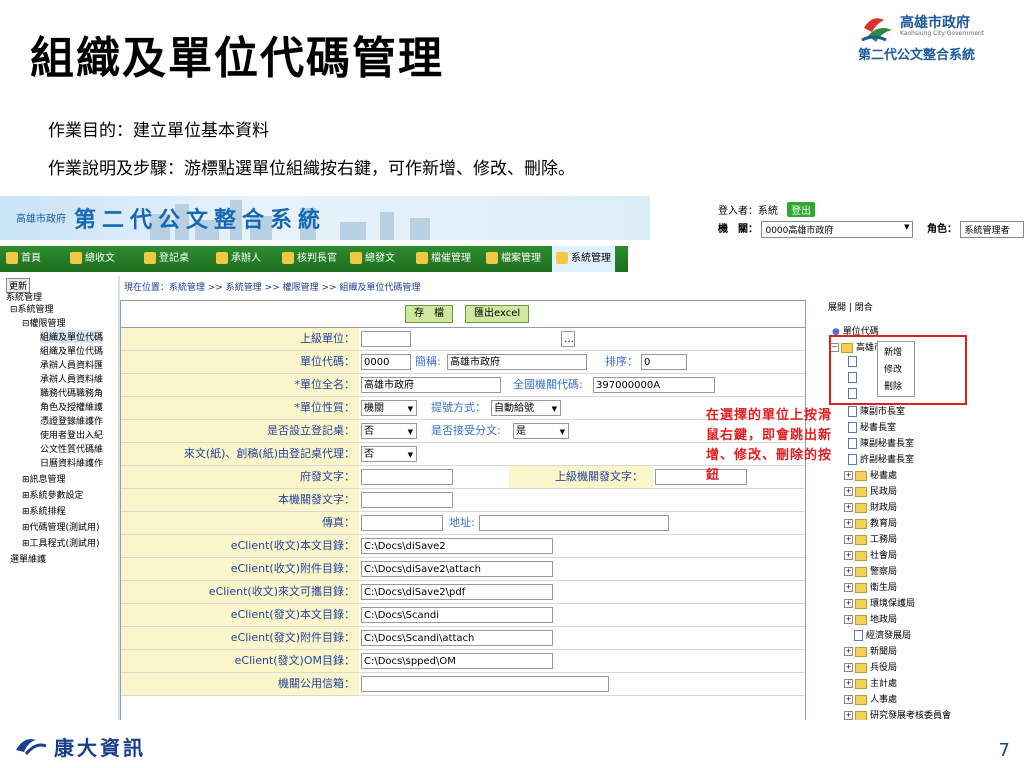 Image resolution: width=1024 pixels, height=768 pixels. I want to click on tree-node-label: 社會局, so click(884, 556).